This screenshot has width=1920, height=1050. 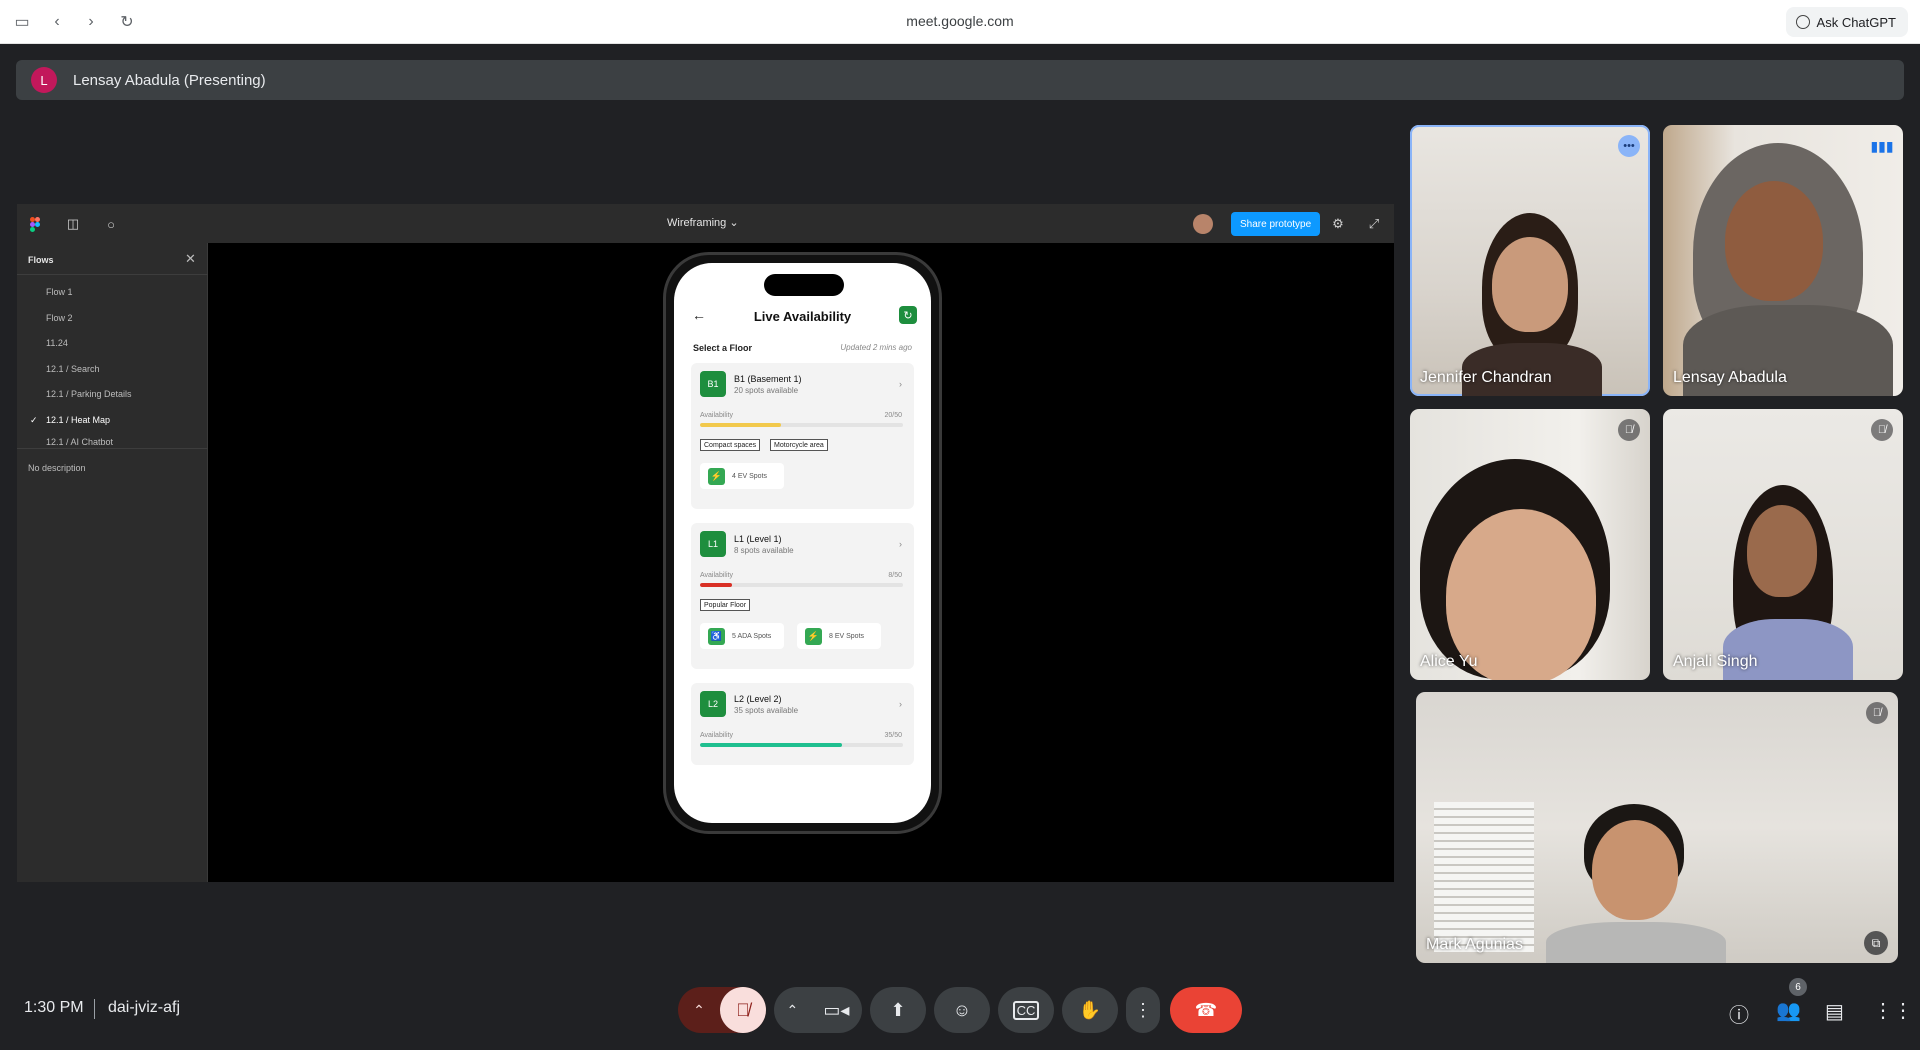 I want to click on chat-icon: ▤, so click(x=1834, y=1011).